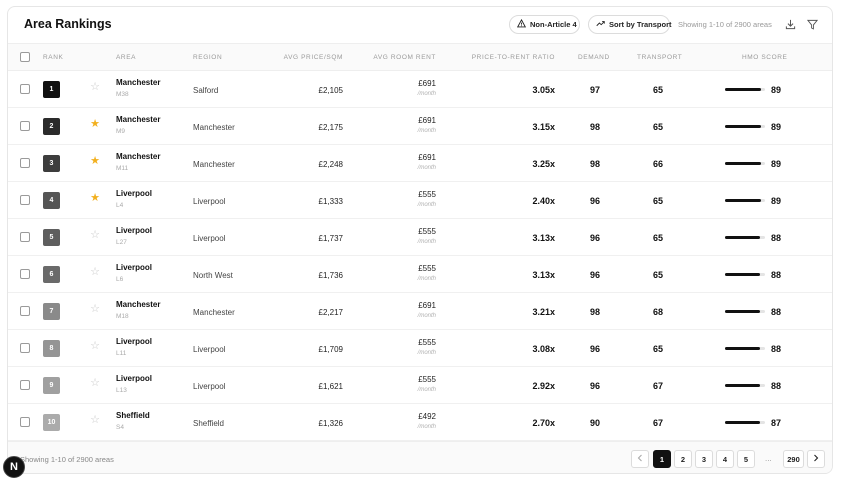 This screenshot has width=845, height=484. What do you see at coordinates (521, 24) in the screenshot?
I see `warning-triangle-icon` at bounding box center [521, 24].